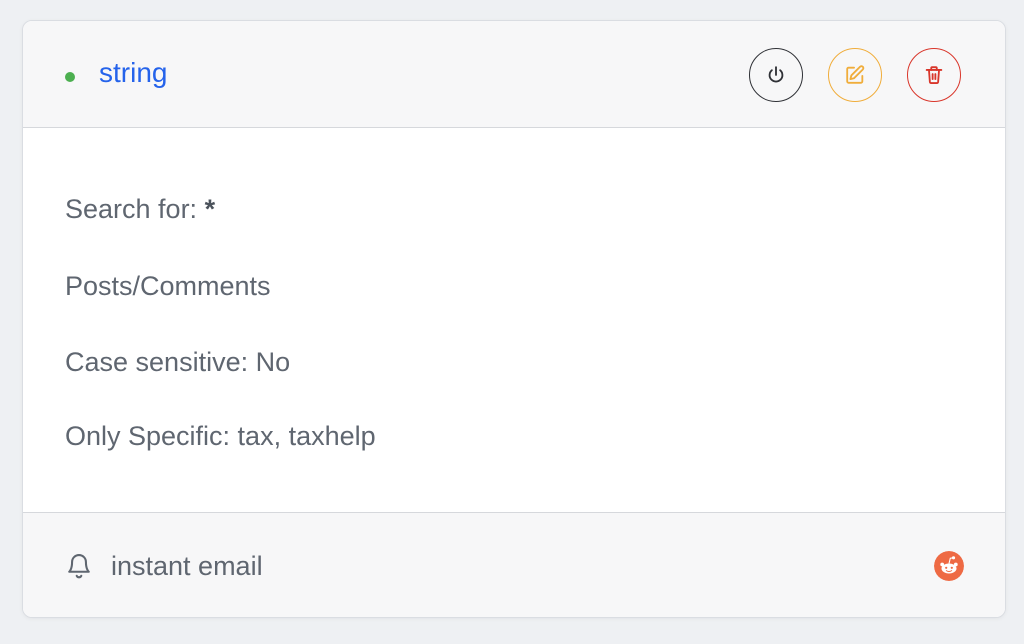  What do you see at coordinates (131, 209) in the screenshot?
I see `search-for-label: Search for:` at bounding box center [131, 209].